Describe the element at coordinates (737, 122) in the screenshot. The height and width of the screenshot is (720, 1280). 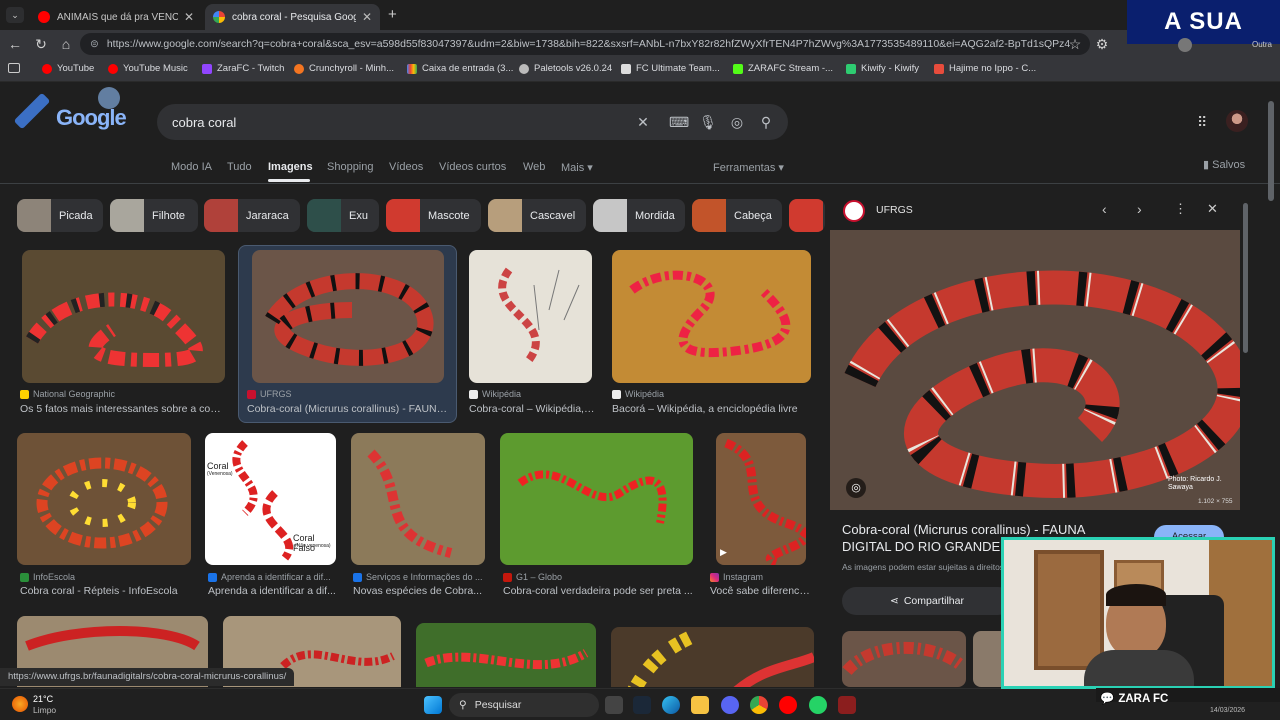
I see `lens-icon: ◎` at that location.